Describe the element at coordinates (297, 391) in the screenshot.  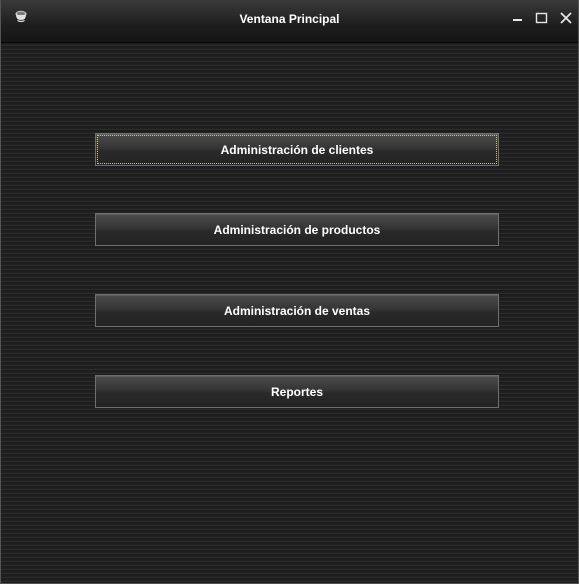
I see `reports-button: Reportes` at that location.